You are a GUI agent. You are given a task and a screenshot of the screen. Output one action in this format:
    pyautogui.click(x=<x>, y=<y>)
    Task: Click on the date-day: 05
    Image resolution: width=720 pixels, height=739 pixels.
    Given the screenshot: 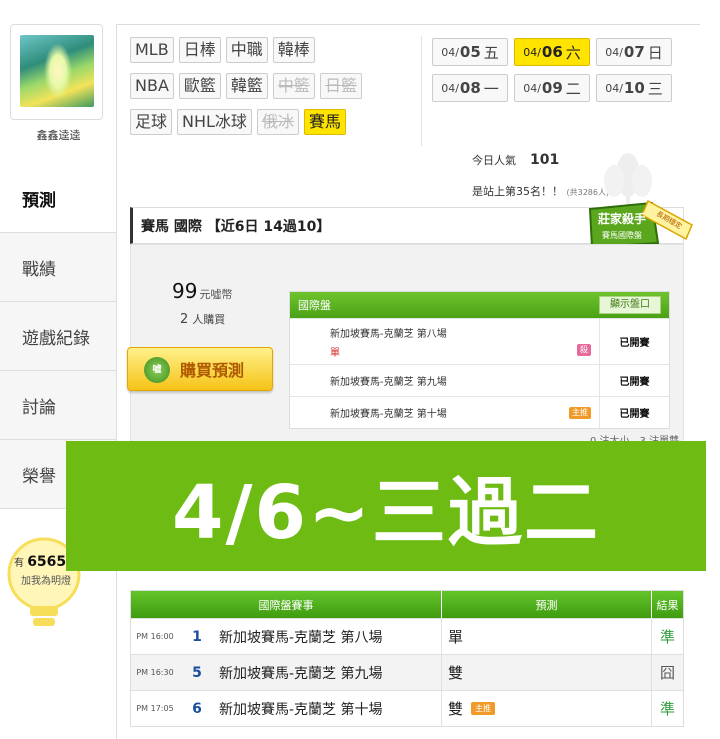 What is the action you would take?
    pyautogui.click(x=470, y=52)
    